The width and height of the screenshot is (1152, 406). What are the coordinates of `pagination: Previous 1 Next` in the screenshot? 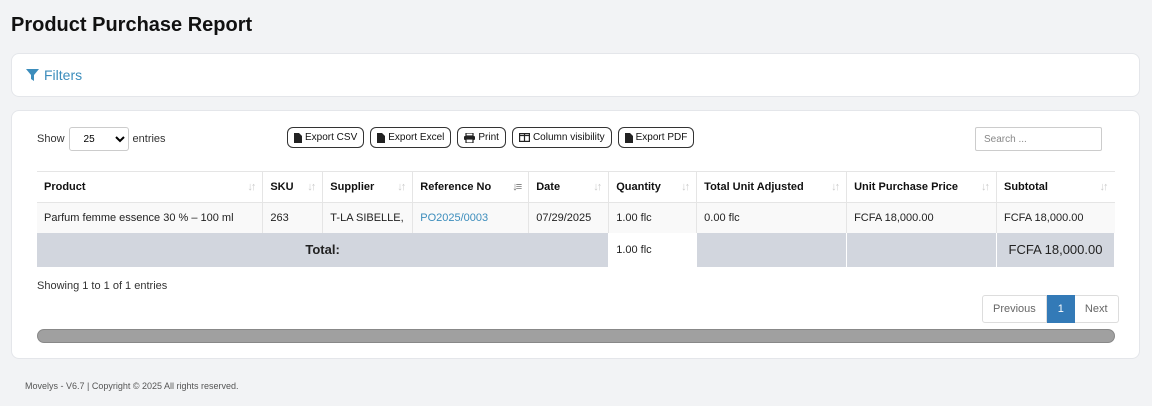 It's located at (1050, 309).